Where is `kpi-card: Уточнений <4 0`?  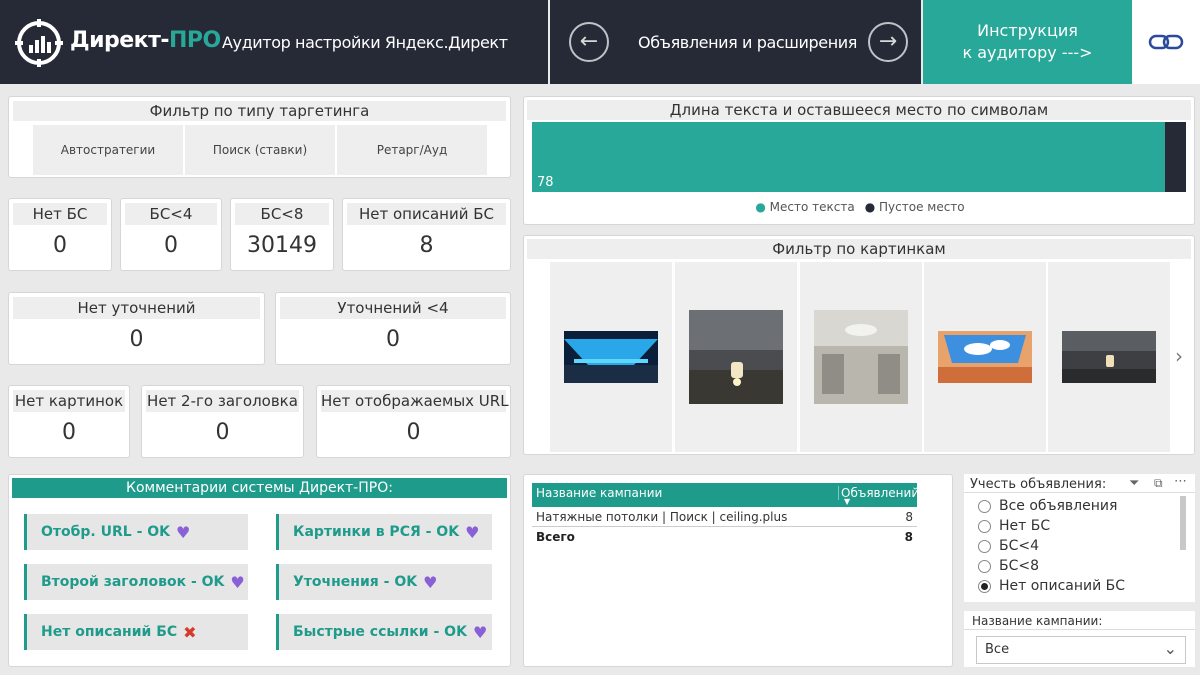
kpi-card: Уточнений <4 0 is located at coordinates (393, 328).